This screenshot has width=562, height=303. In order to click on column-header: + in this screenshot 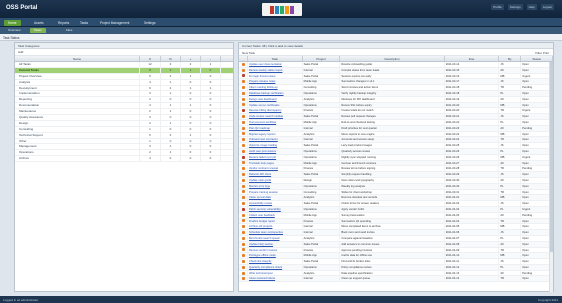, I will do `click(191, 58)`.